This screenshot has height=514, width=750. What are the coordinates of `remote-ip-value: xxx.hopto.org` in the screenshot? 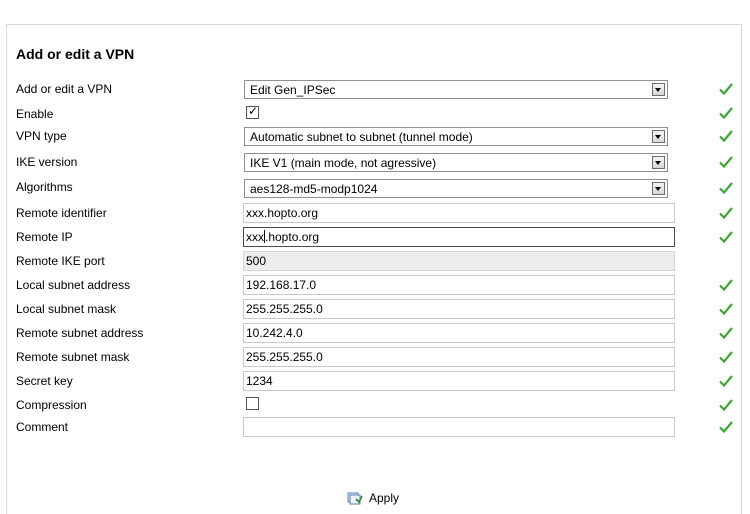 It's located at (283, 237).